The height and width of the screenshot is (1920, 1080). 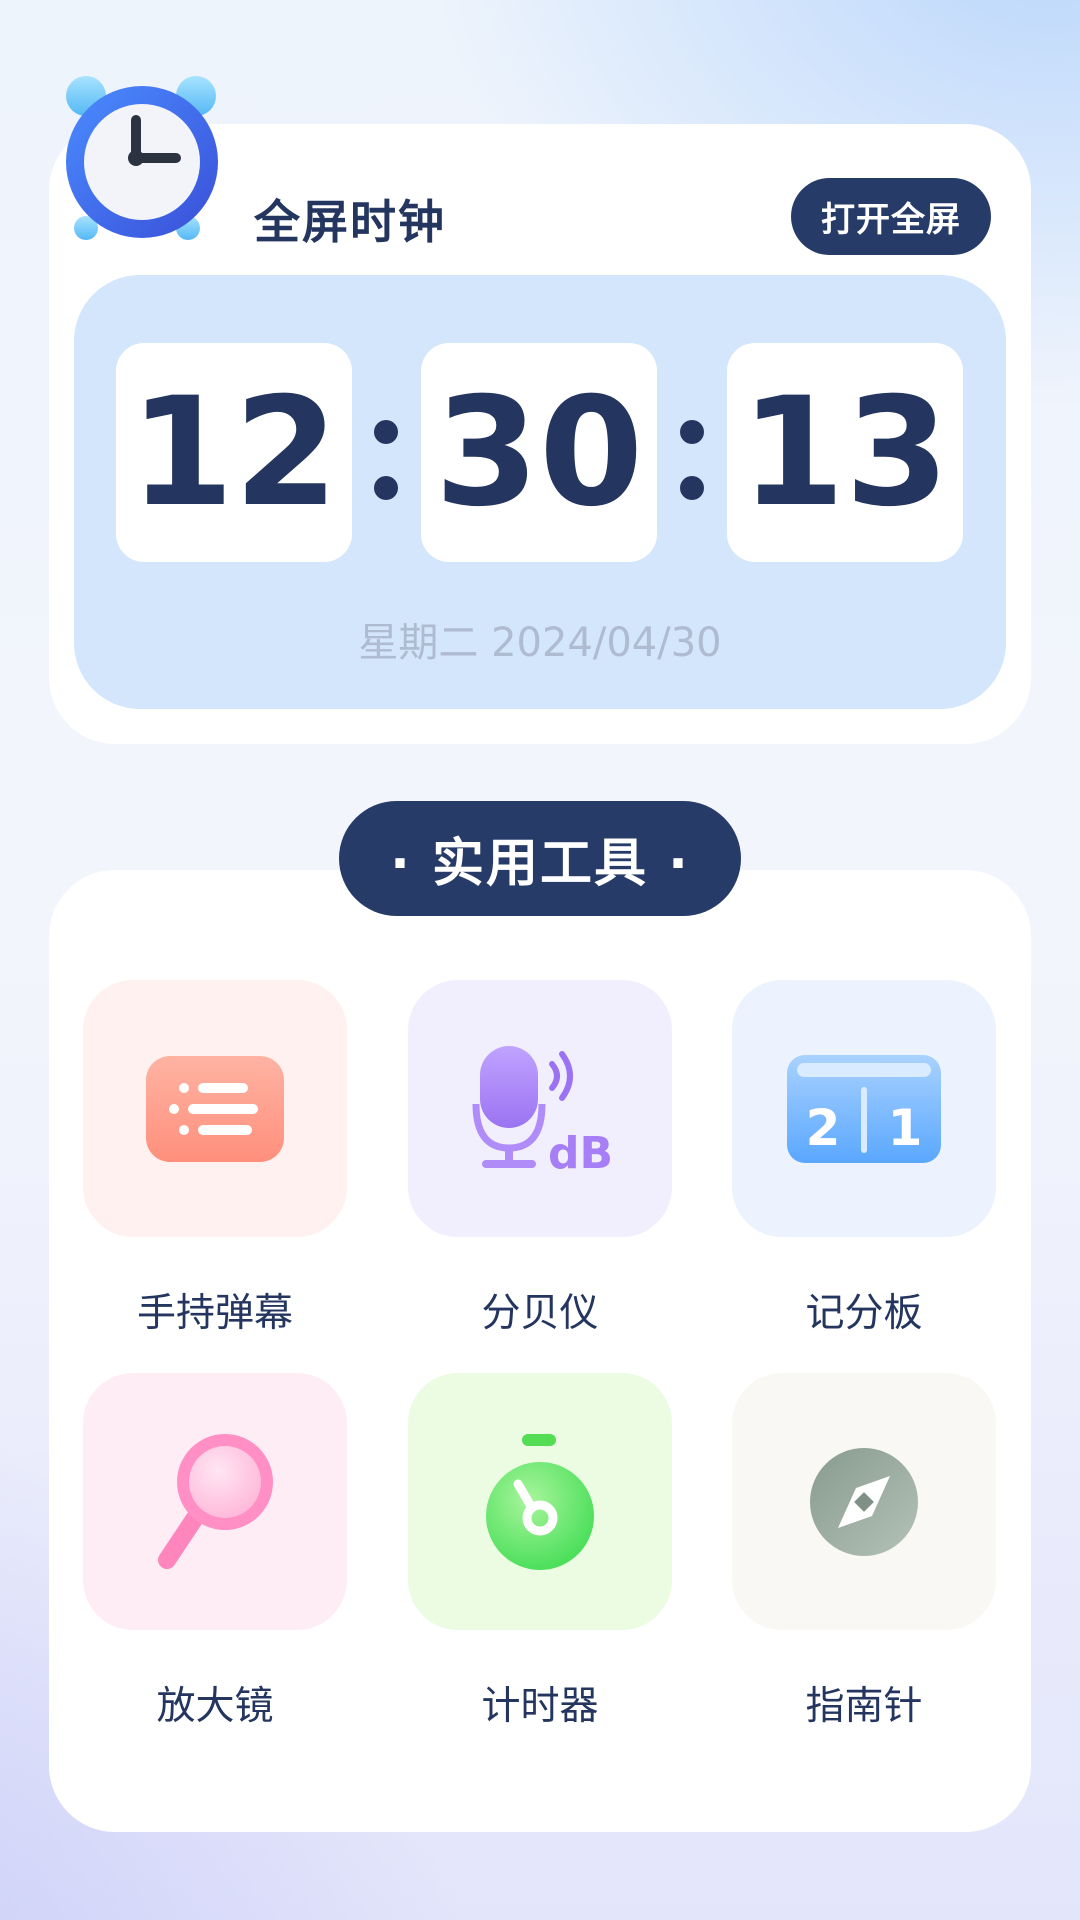 I want to click on tool-magnifier-button, so click(x=215, y=1501).